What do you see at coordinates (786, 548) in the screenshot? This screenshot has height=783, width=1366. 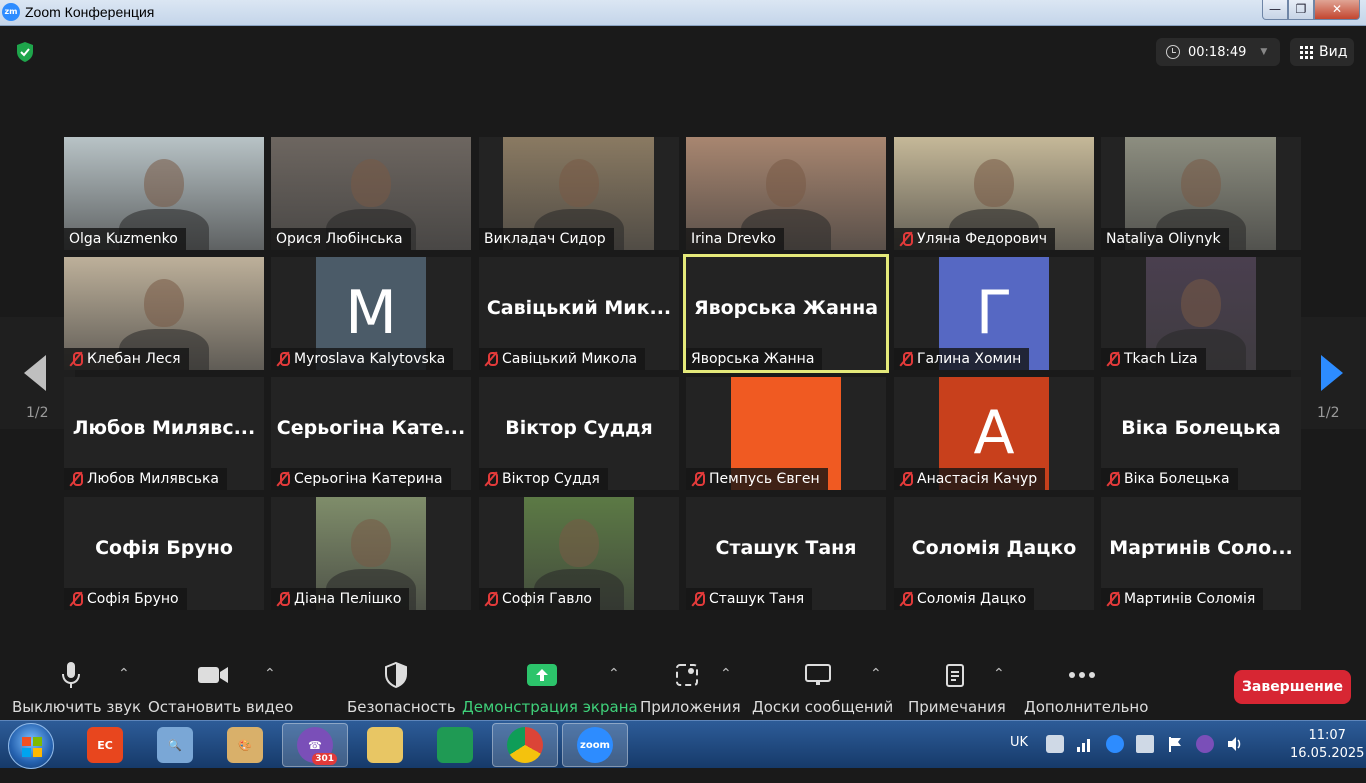 I see `participant-display-name: Сташук Таня` at bounding box center [786, 548].